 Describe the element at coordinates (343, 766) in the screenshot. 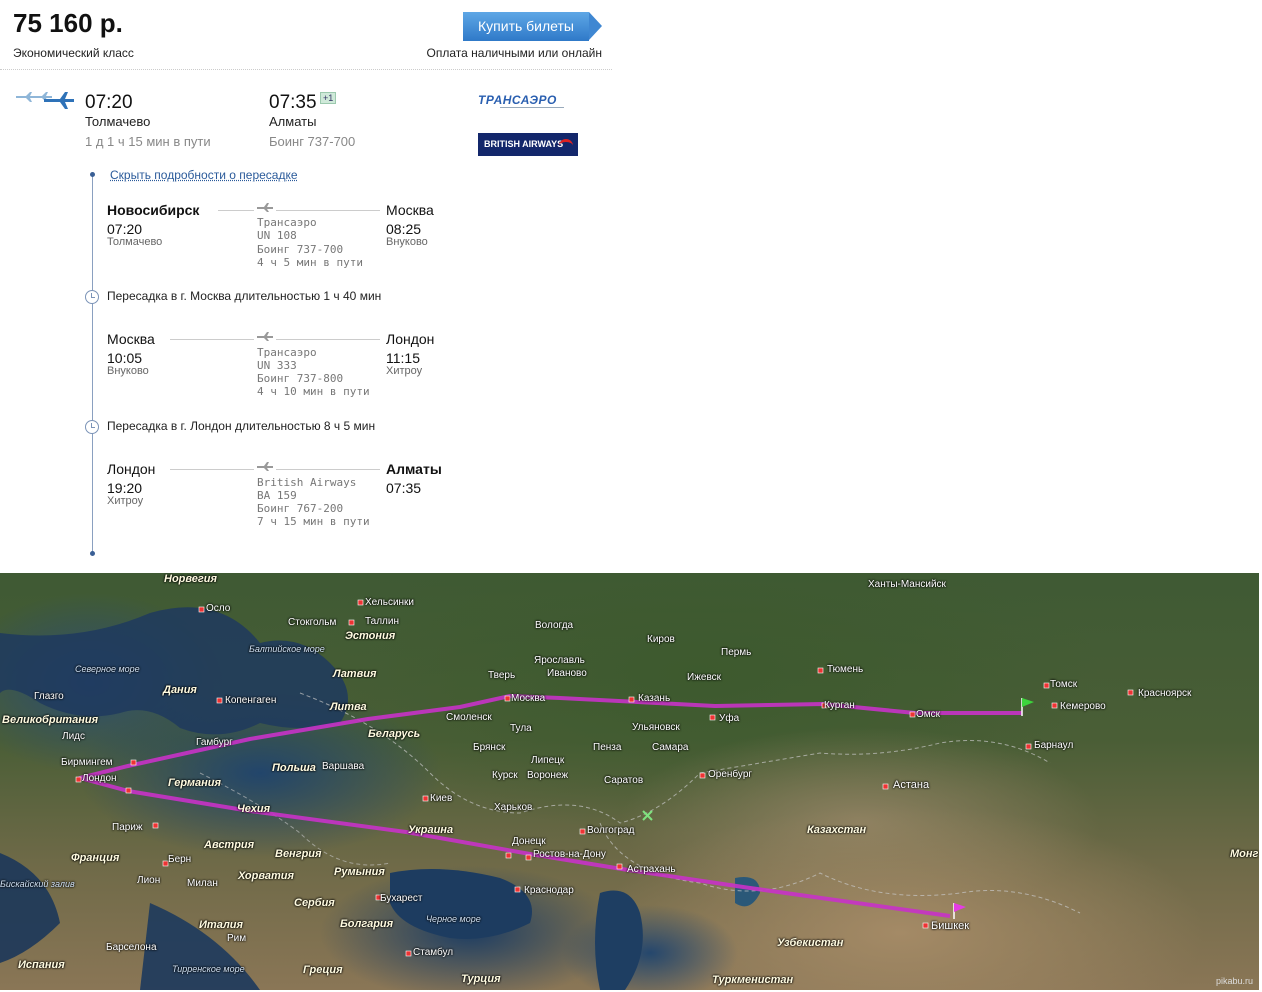

I see `map-city-label: Варшава` at that location.